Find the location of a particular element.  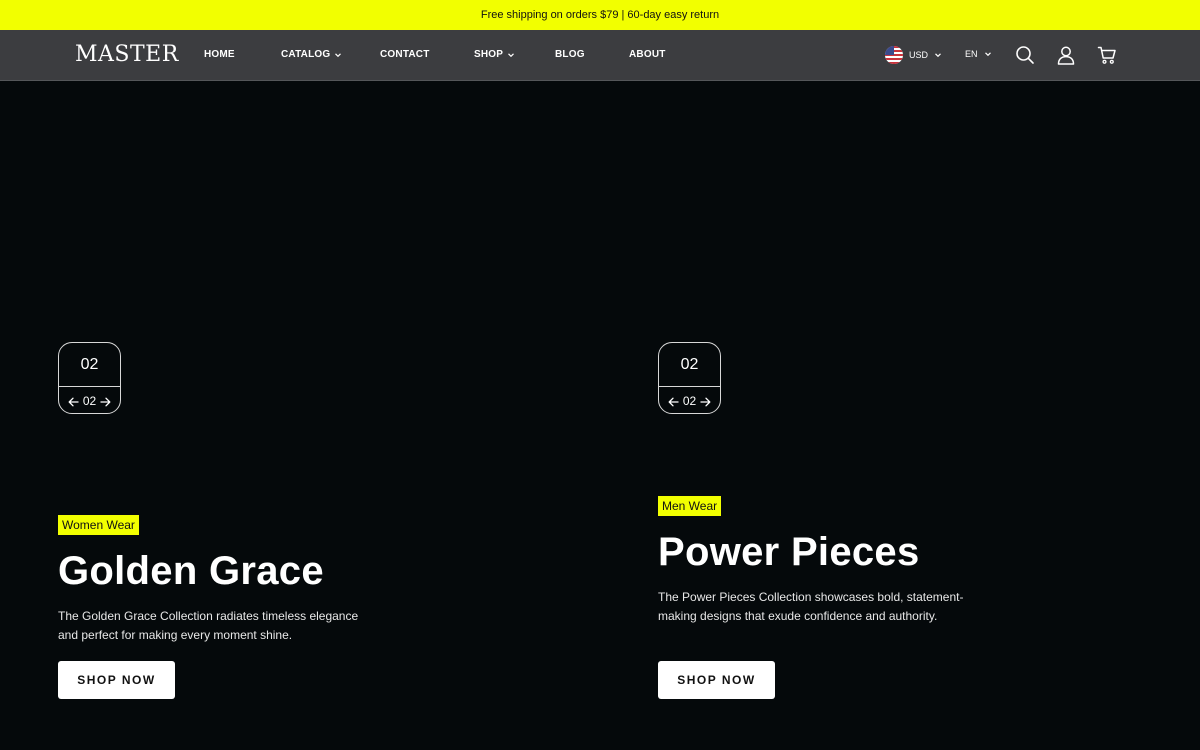

nav-home: HOME is located at coordinates (219, 55).